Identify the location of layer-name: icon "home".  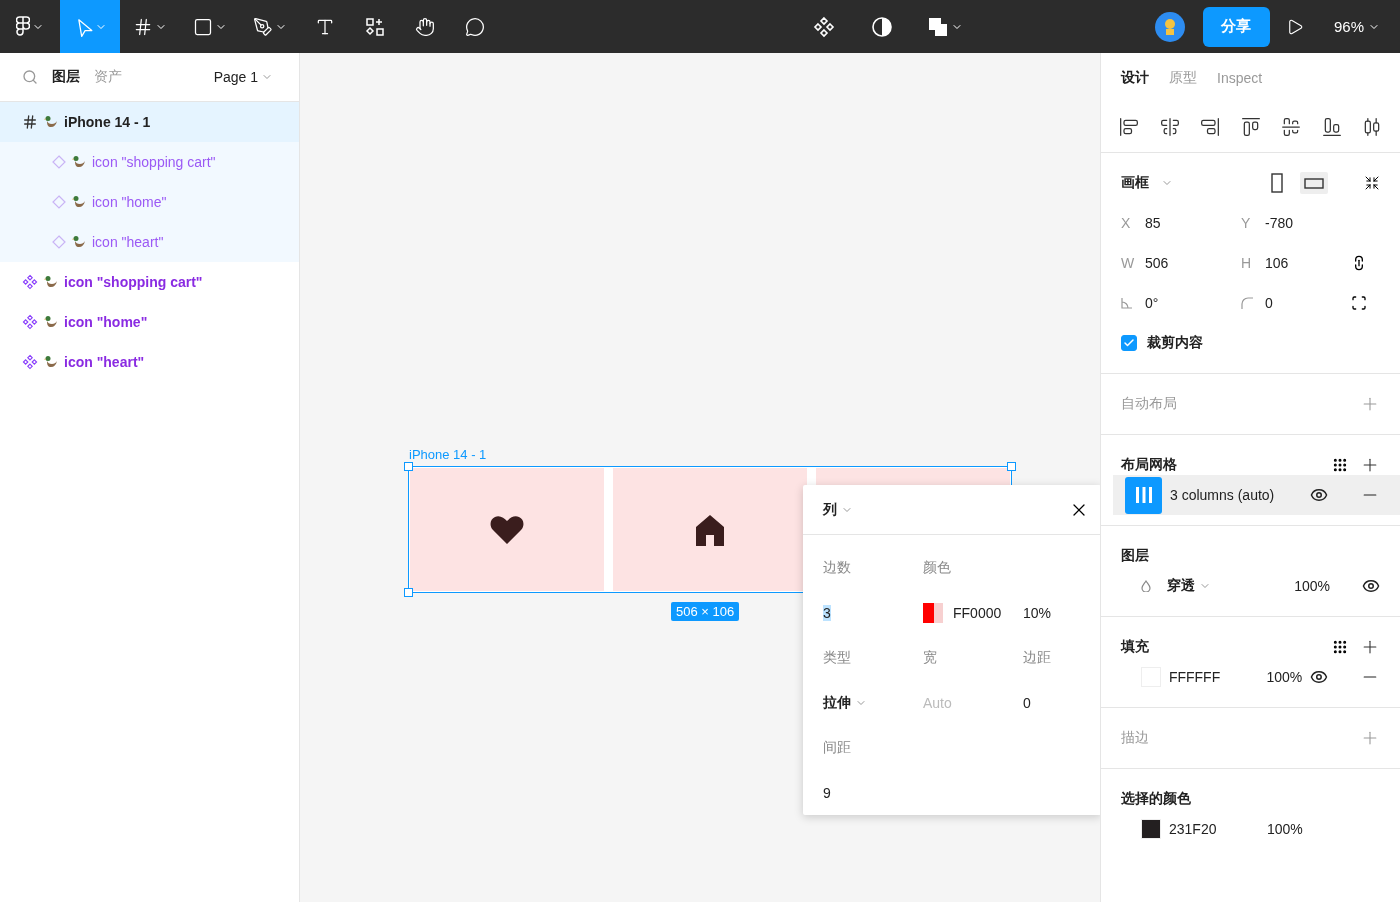
(106, 322).